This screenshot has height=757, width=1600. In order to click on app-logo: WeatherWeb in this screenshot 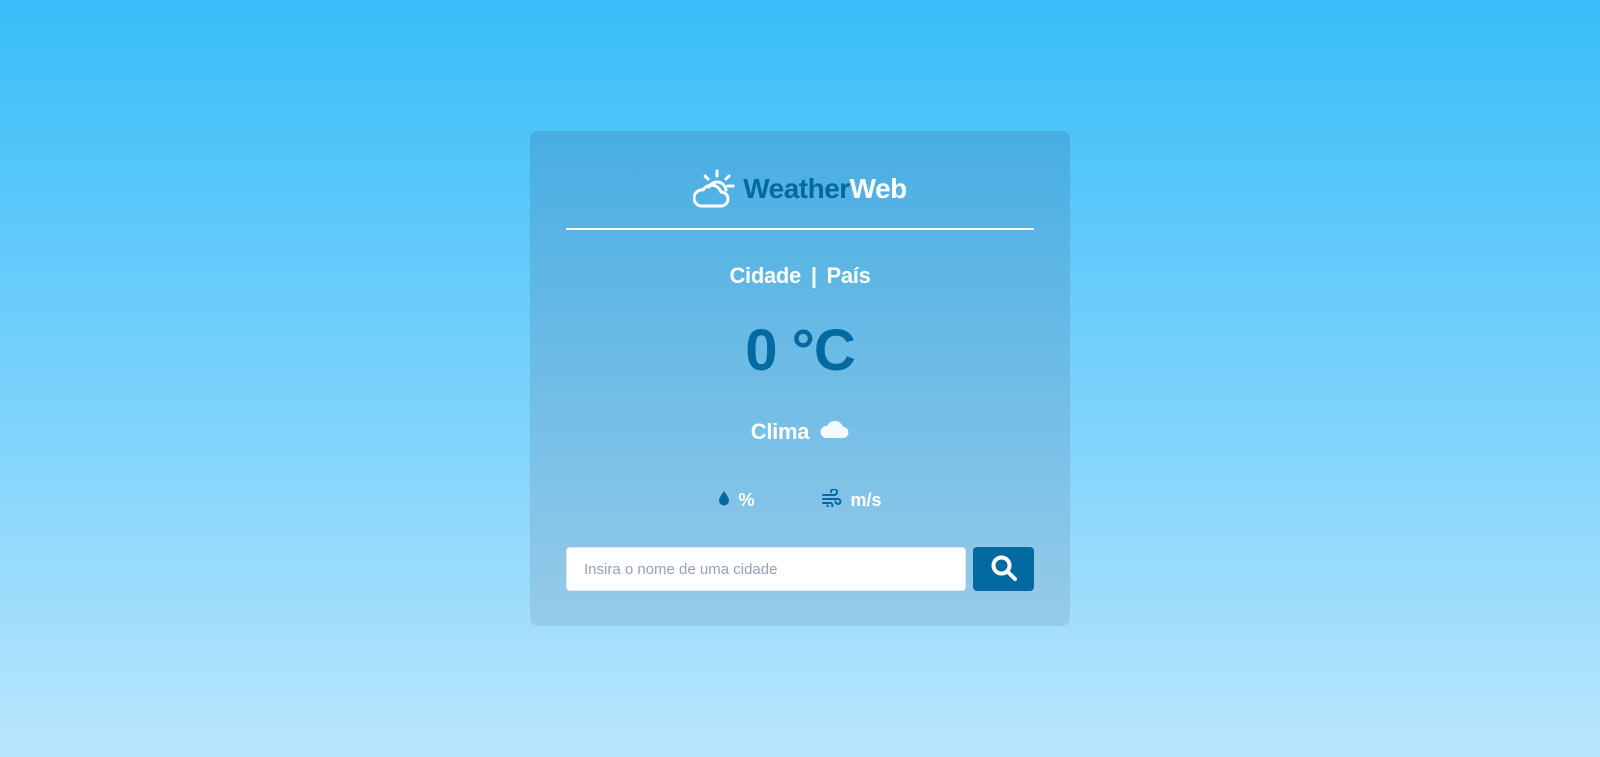, I will do `click(800, 189)`.